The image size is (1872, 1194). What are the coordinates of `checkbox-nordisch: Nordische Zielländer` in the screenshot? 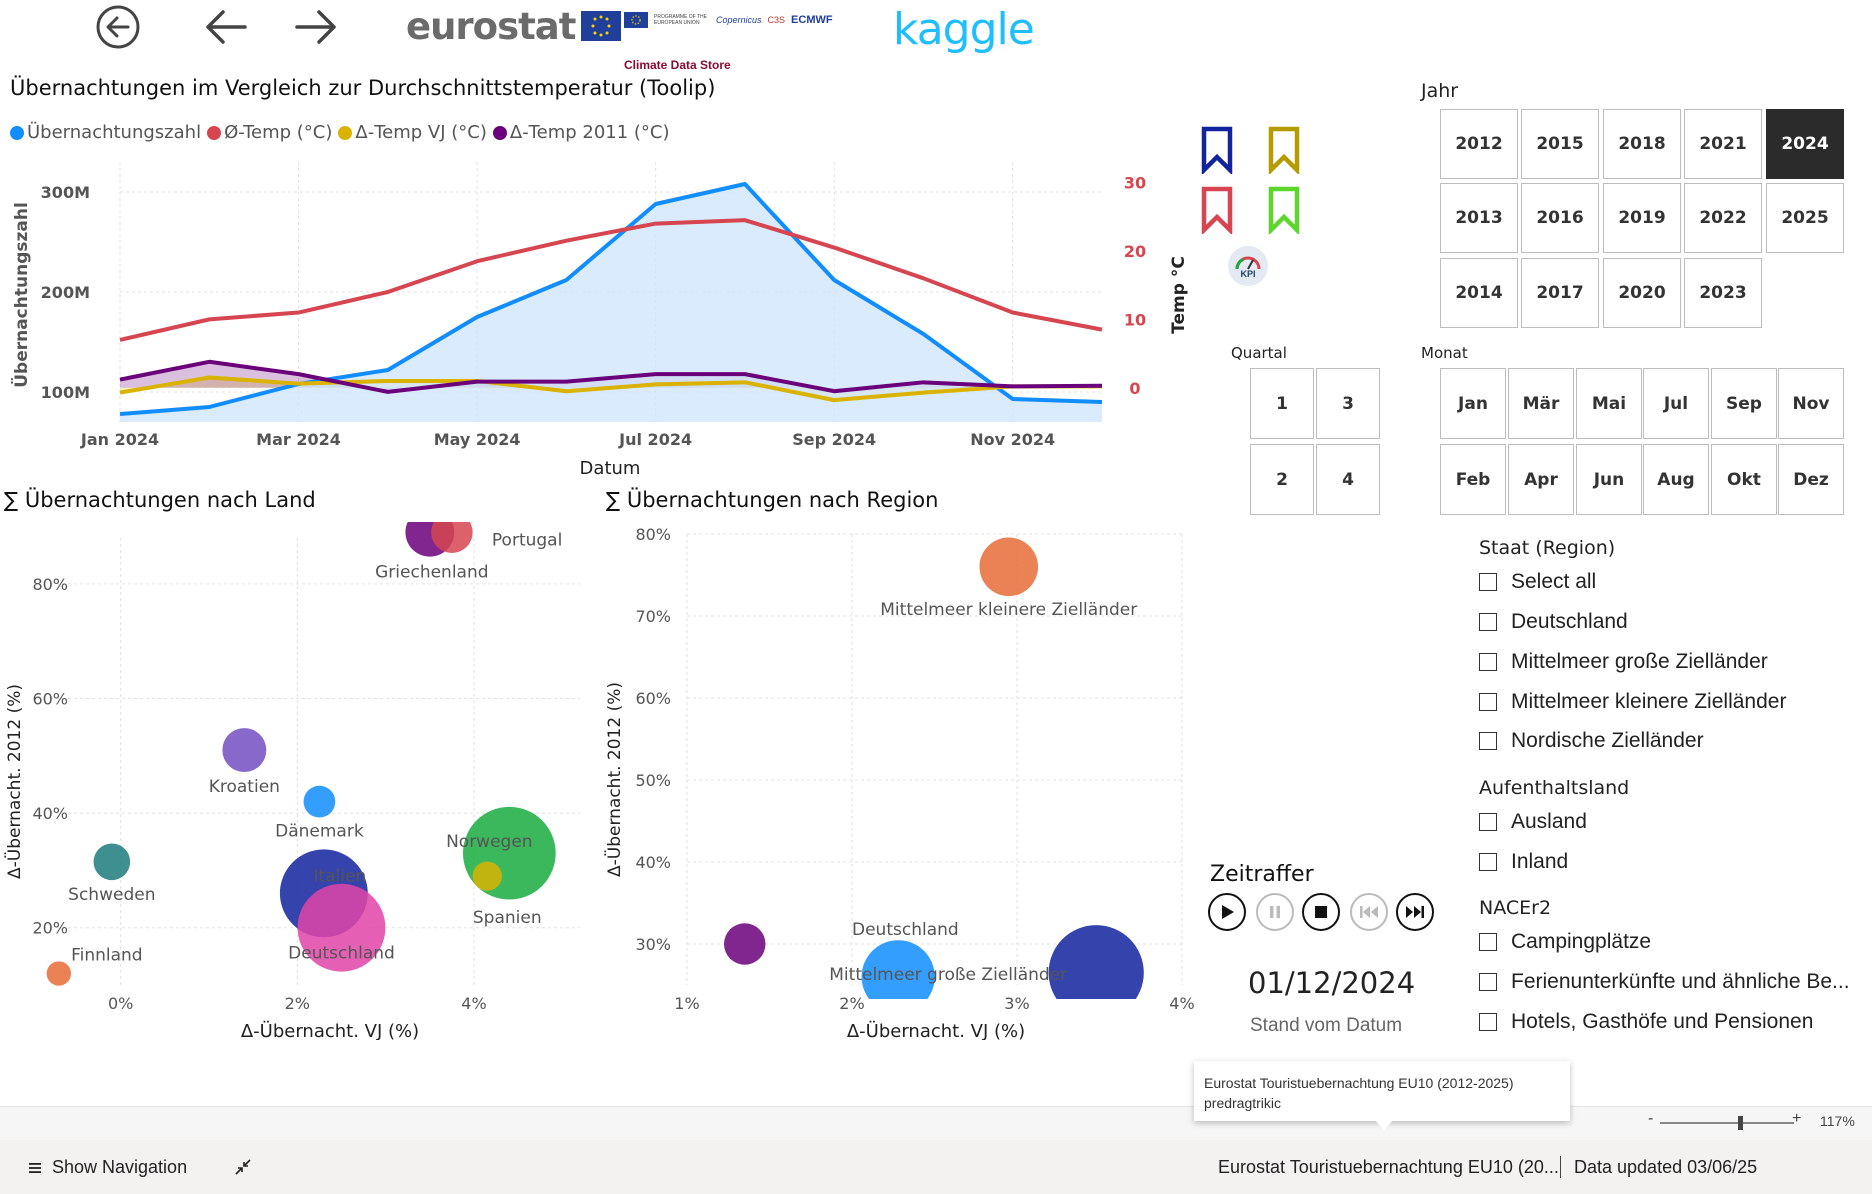 It's located at (1591, 741).